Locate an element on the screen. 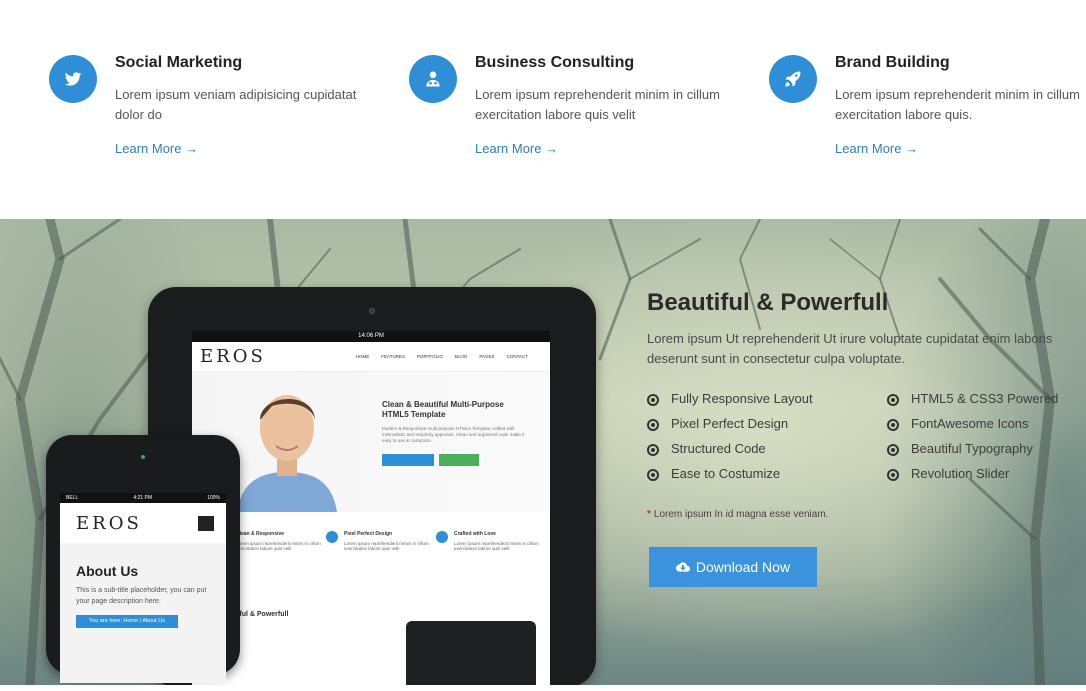  tablet-camera is located at coordinates (372, 311).